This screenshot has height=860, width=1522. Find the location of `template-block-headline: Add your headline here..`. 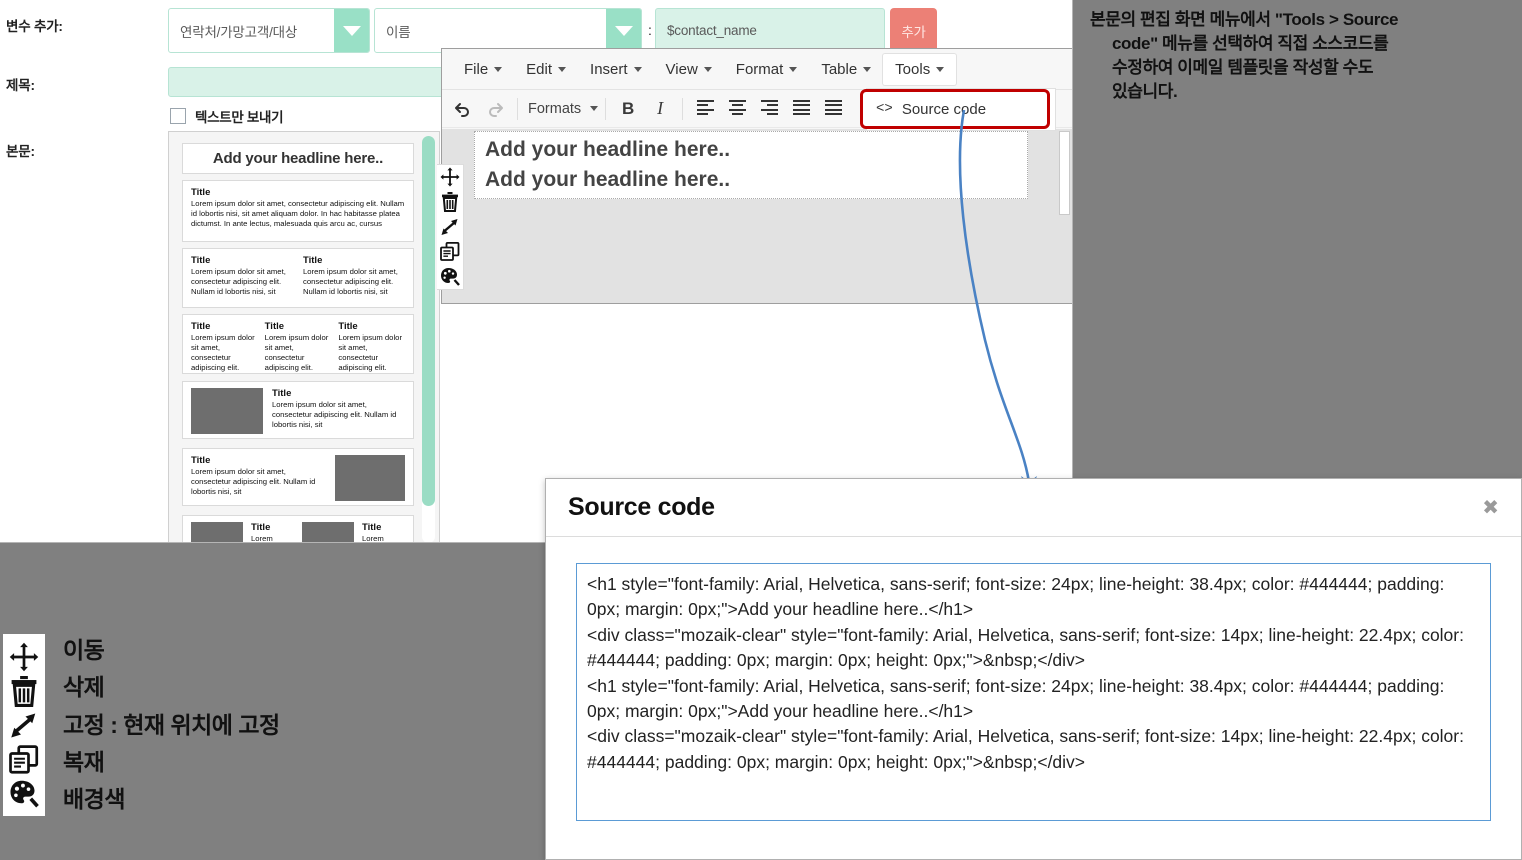

template-block-headline: Add your headline here.. is located at coordinates (298, 158).